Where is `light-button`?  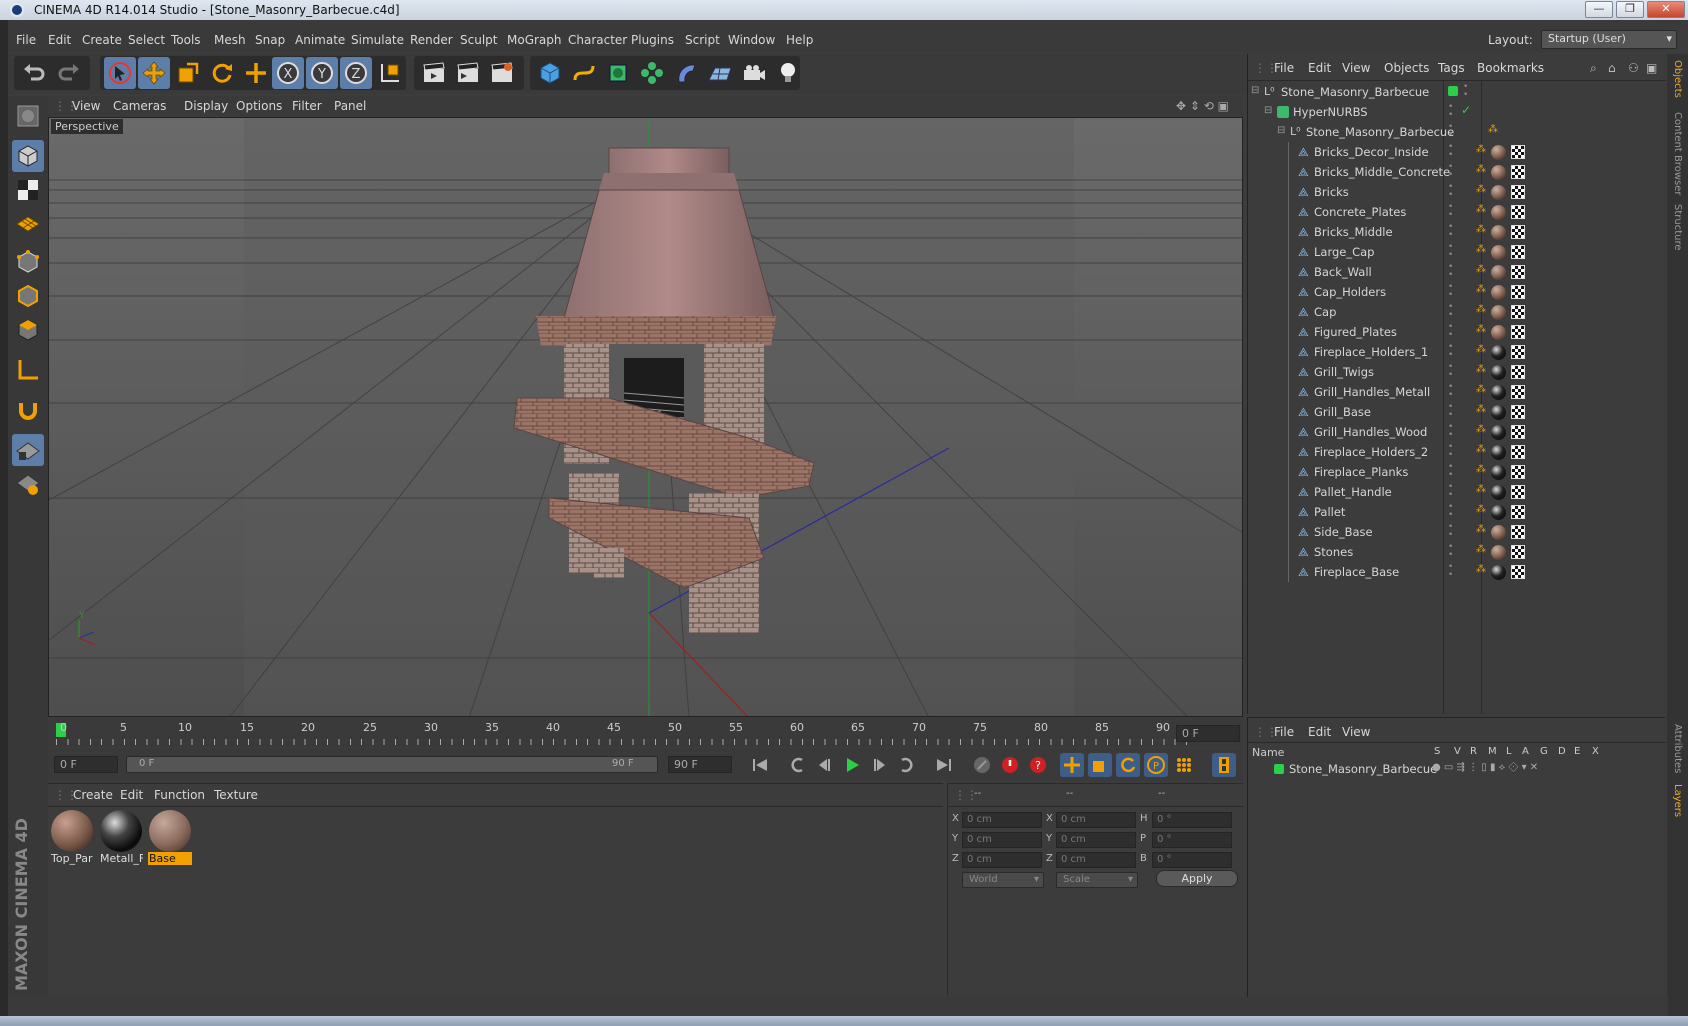
light-button is located at coordinates (788, 73).